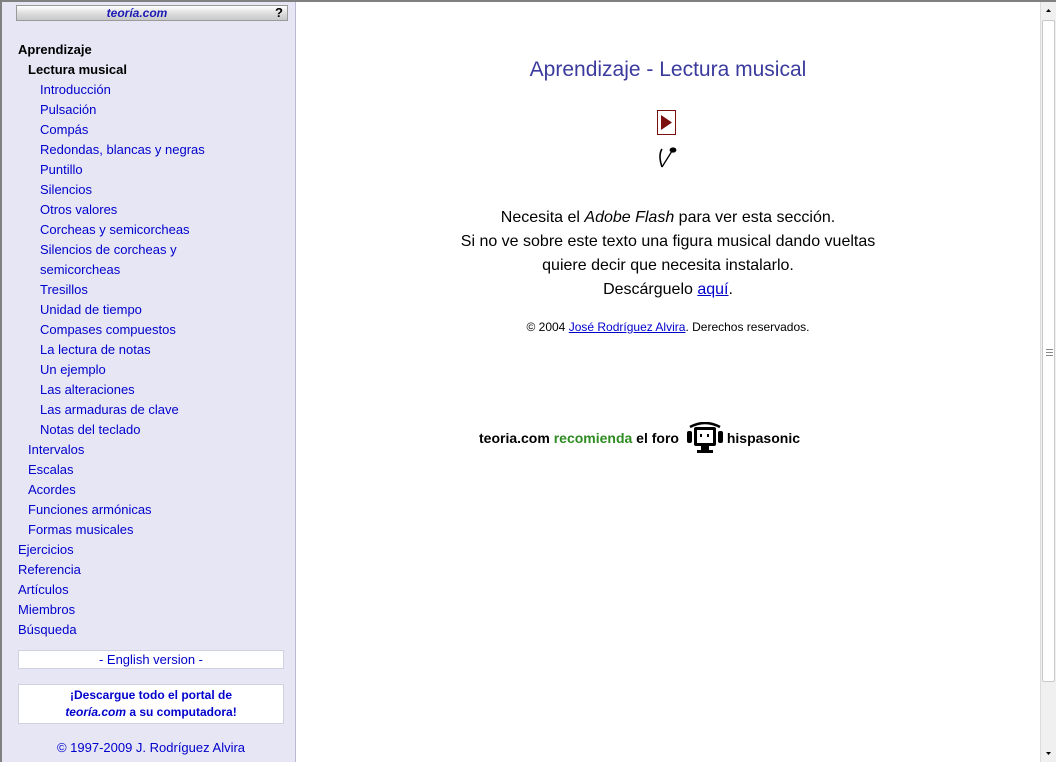  I want to click on download-flash-link: aquí, so click(712, 289).